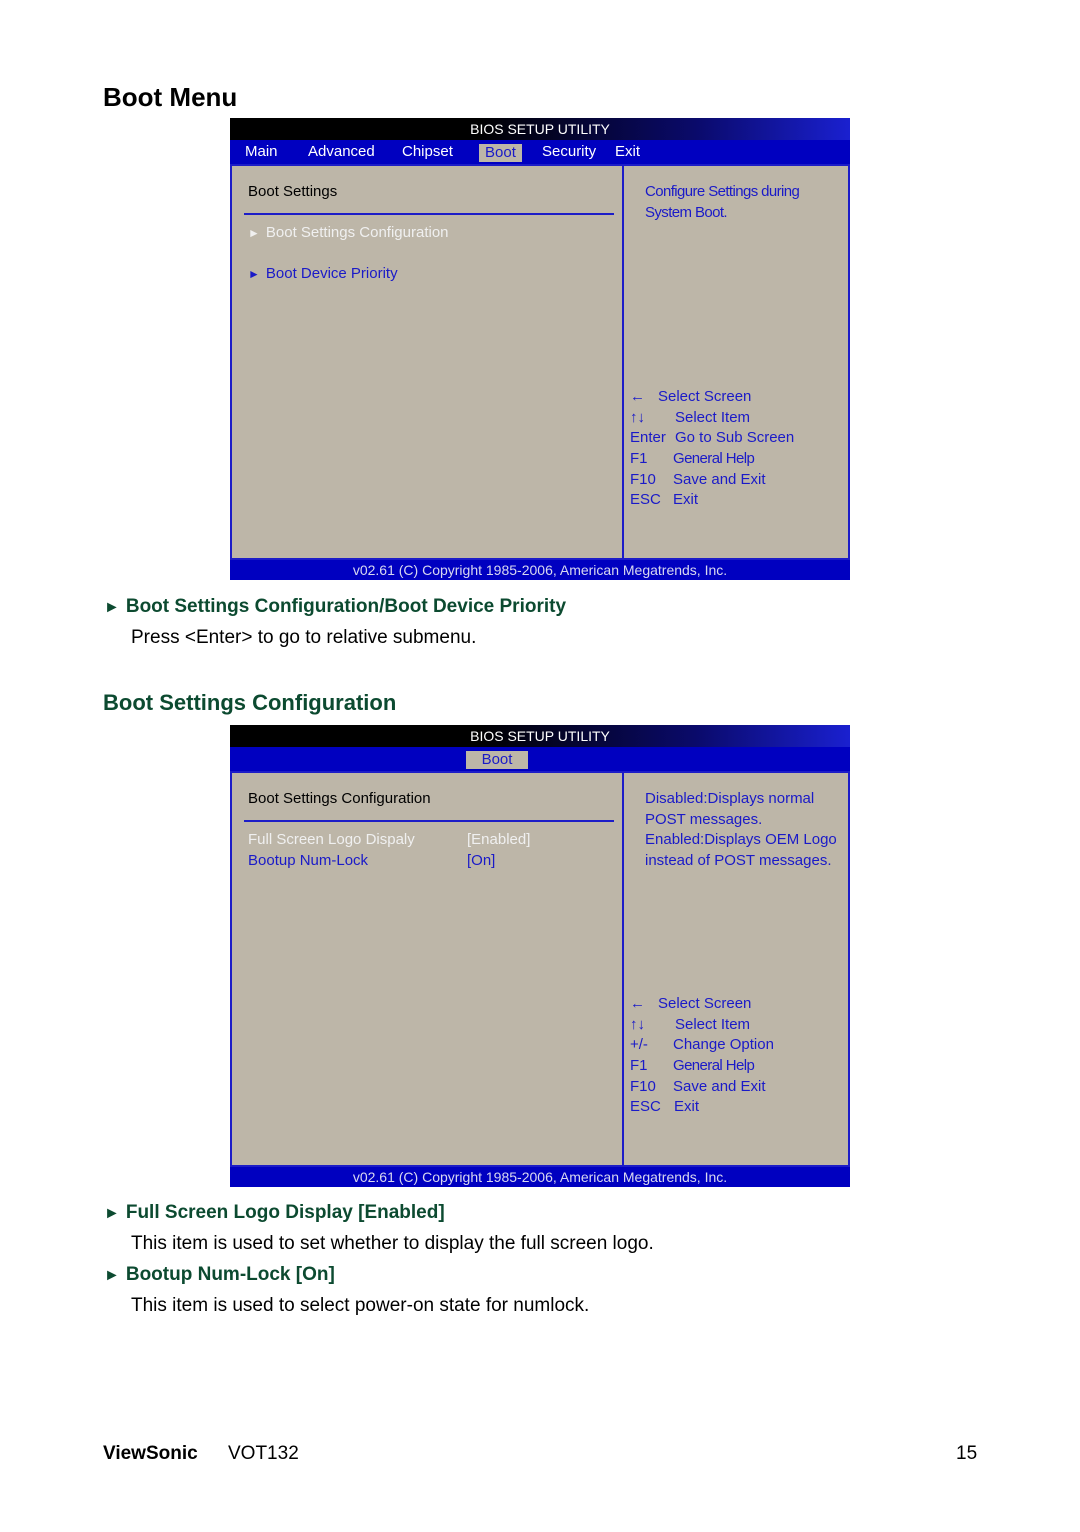 Image resolution: width=1080 pixels, height=1532 pixels. I want to click on item-heading-bootup-numlock: ► Bootup Num-Lock [On], so click(219, 1275).